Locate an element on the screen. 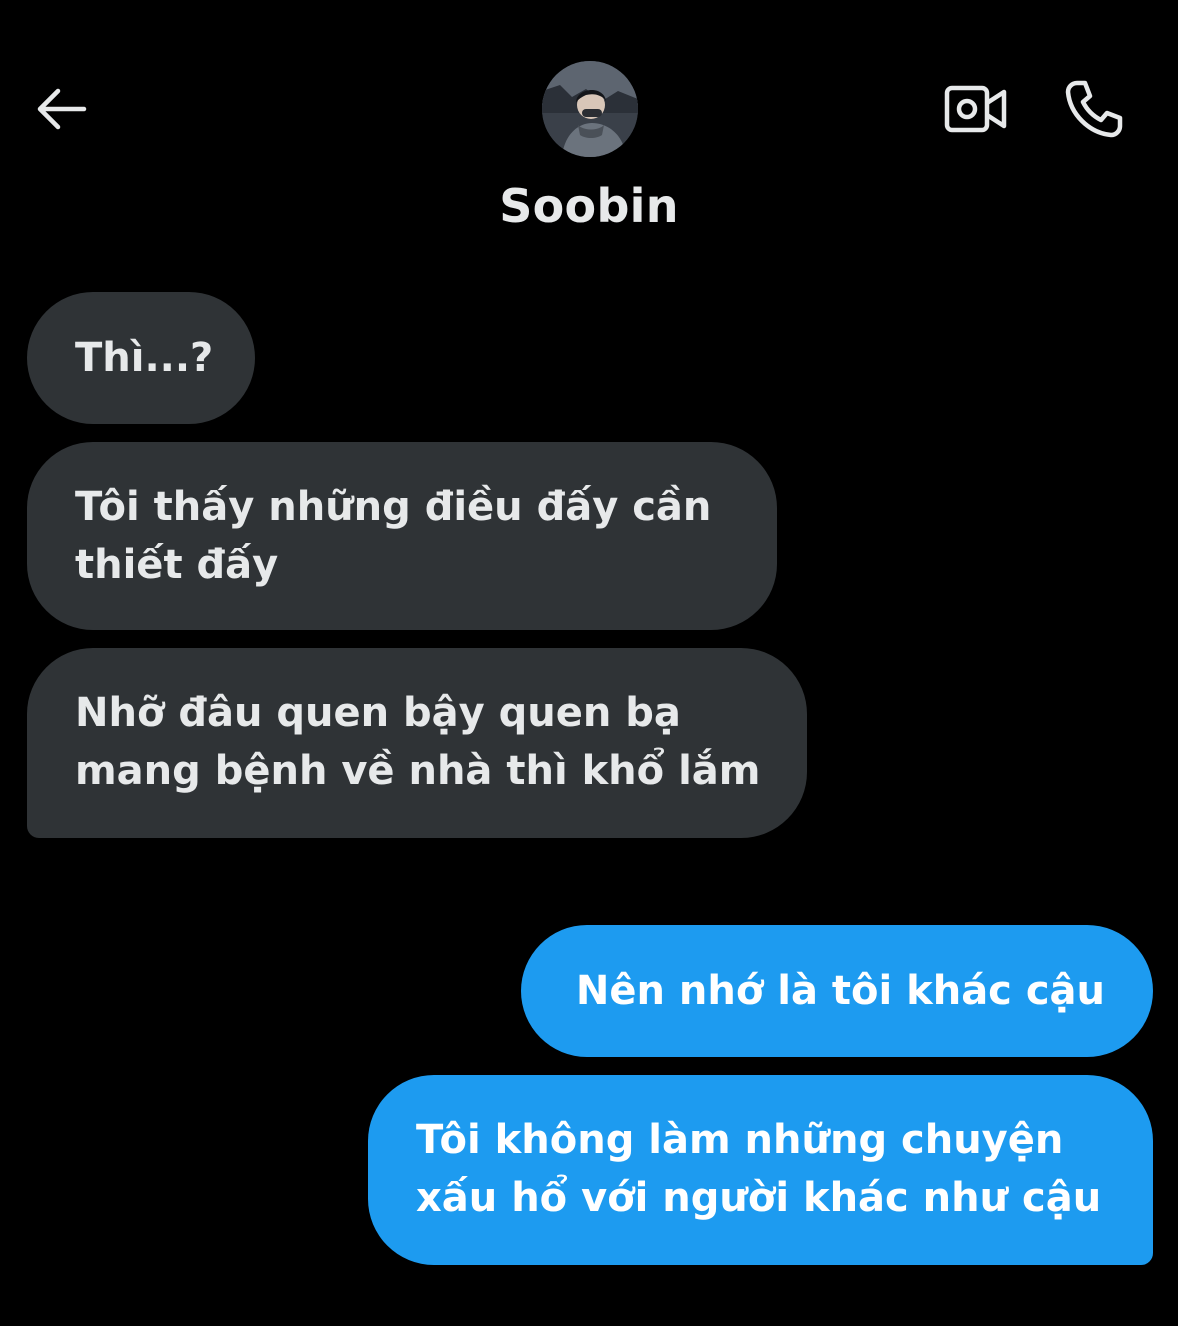 This screenshot has height=1326, width=1178. message-text: Tôi thấy những điều đấy cần is located at coordinates (393, 507).